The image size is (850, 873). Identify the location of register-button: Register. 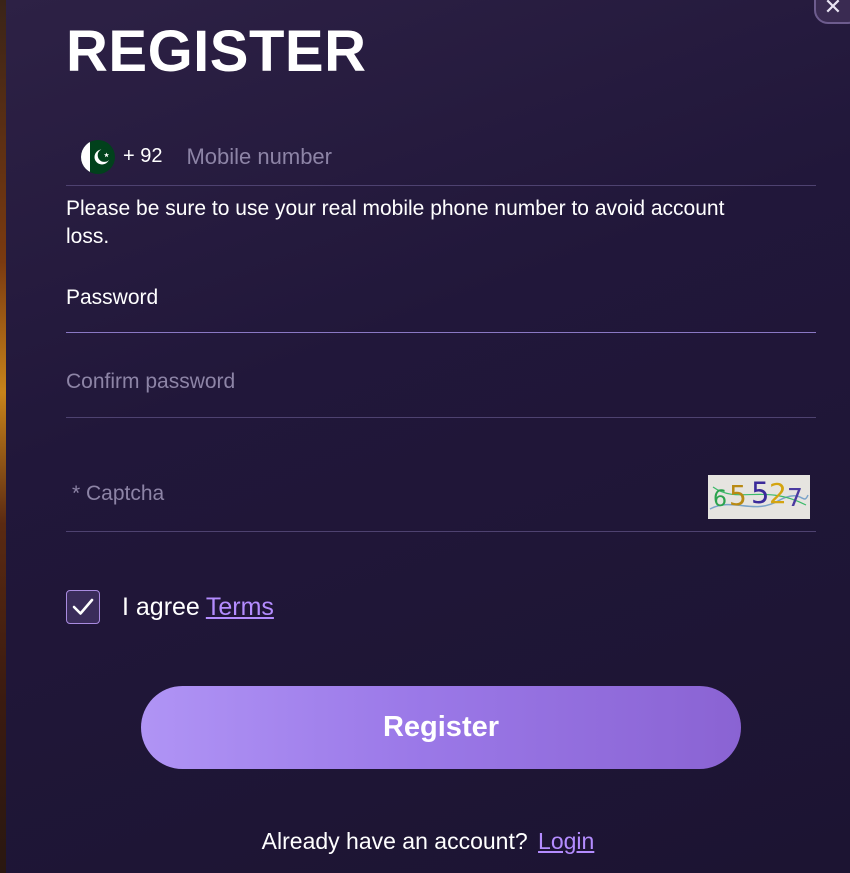
(441, 727).